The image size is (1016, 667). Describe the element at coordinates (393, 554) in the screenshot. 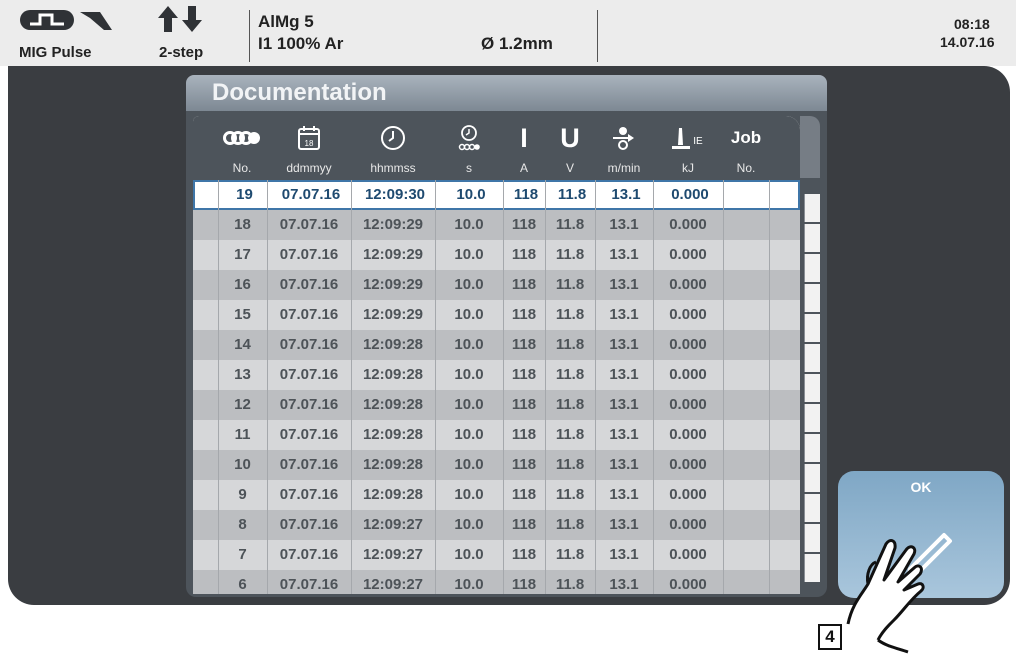

I see `cell-time: 12:09:27` at that location.